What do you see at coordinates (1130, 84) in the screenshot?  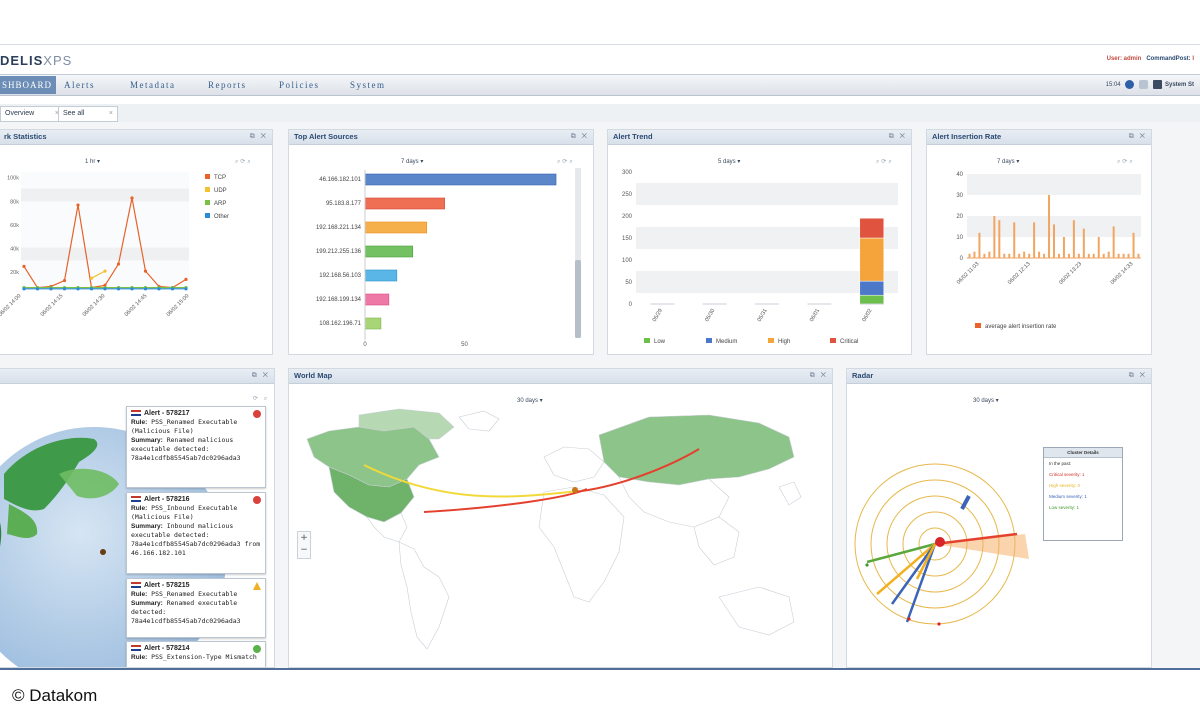 I see `info-icon` at bounding box center [1130, 84].